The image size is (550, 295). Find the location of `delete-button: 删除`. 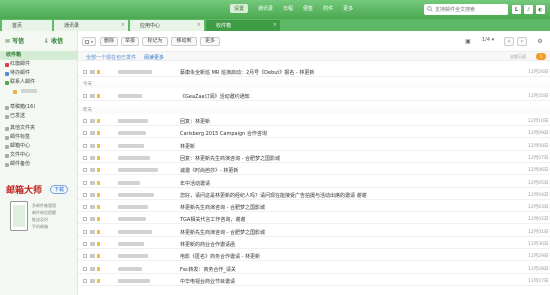

delete-button: 删除 is located at coordinates (109, 41).